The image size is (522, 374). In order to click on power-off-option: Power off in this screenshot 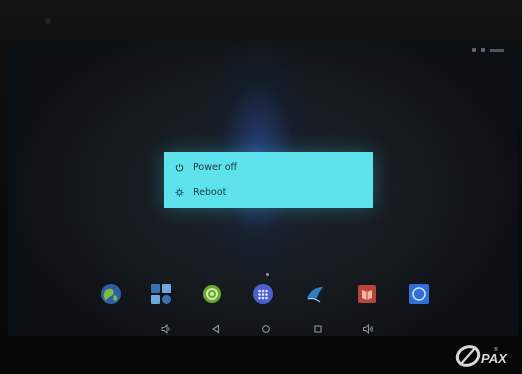, I will do `click(268, 167)`.